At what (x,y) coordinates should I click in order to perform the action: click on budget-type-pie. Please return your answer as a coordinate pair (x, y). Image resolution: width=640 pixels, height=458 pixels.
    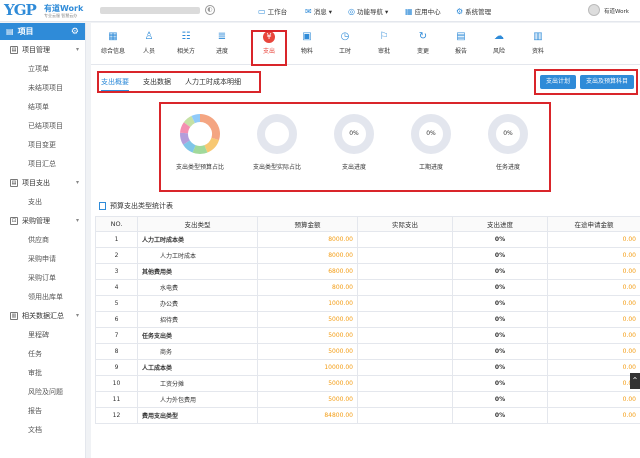
    Looking at the image, I should click on (200, 134).